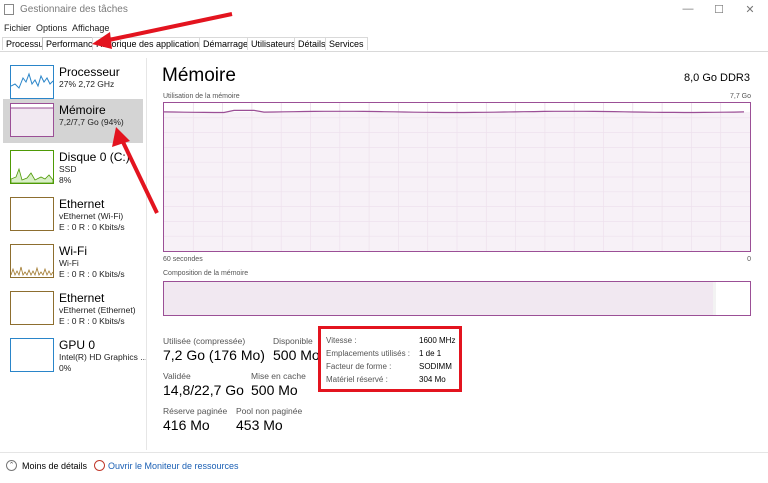 This screenshot has height=483, width=768. Describe the element at coordinates (11, 465) in the screenshot. I see `chevron-up-icon: ⌃` at that location.